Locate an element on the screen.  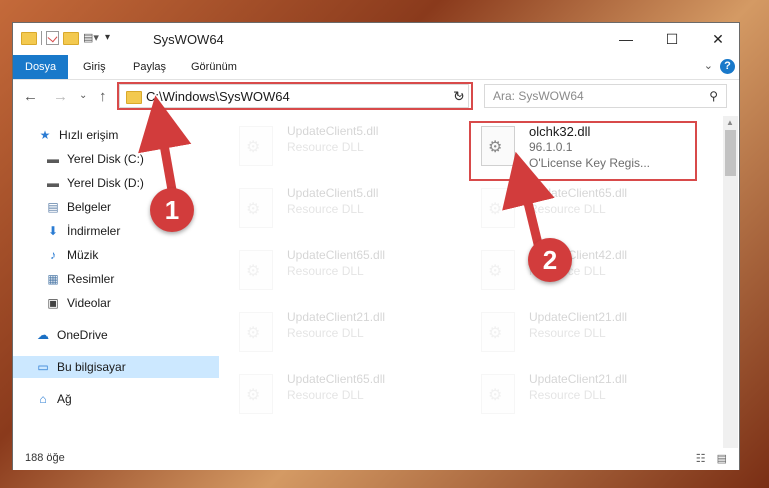
download-icon: ⬇ is located at coordinates (53, 231).